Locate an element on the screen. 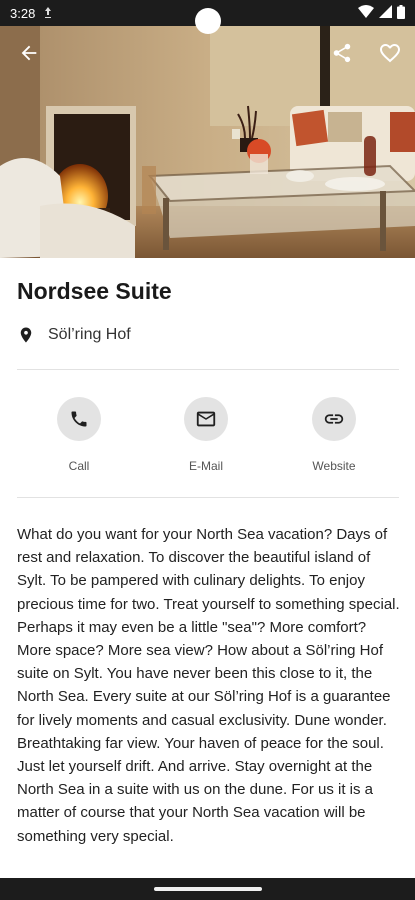 The image size is (415, 900). website-button: Website is located at coordinates (334, 435).